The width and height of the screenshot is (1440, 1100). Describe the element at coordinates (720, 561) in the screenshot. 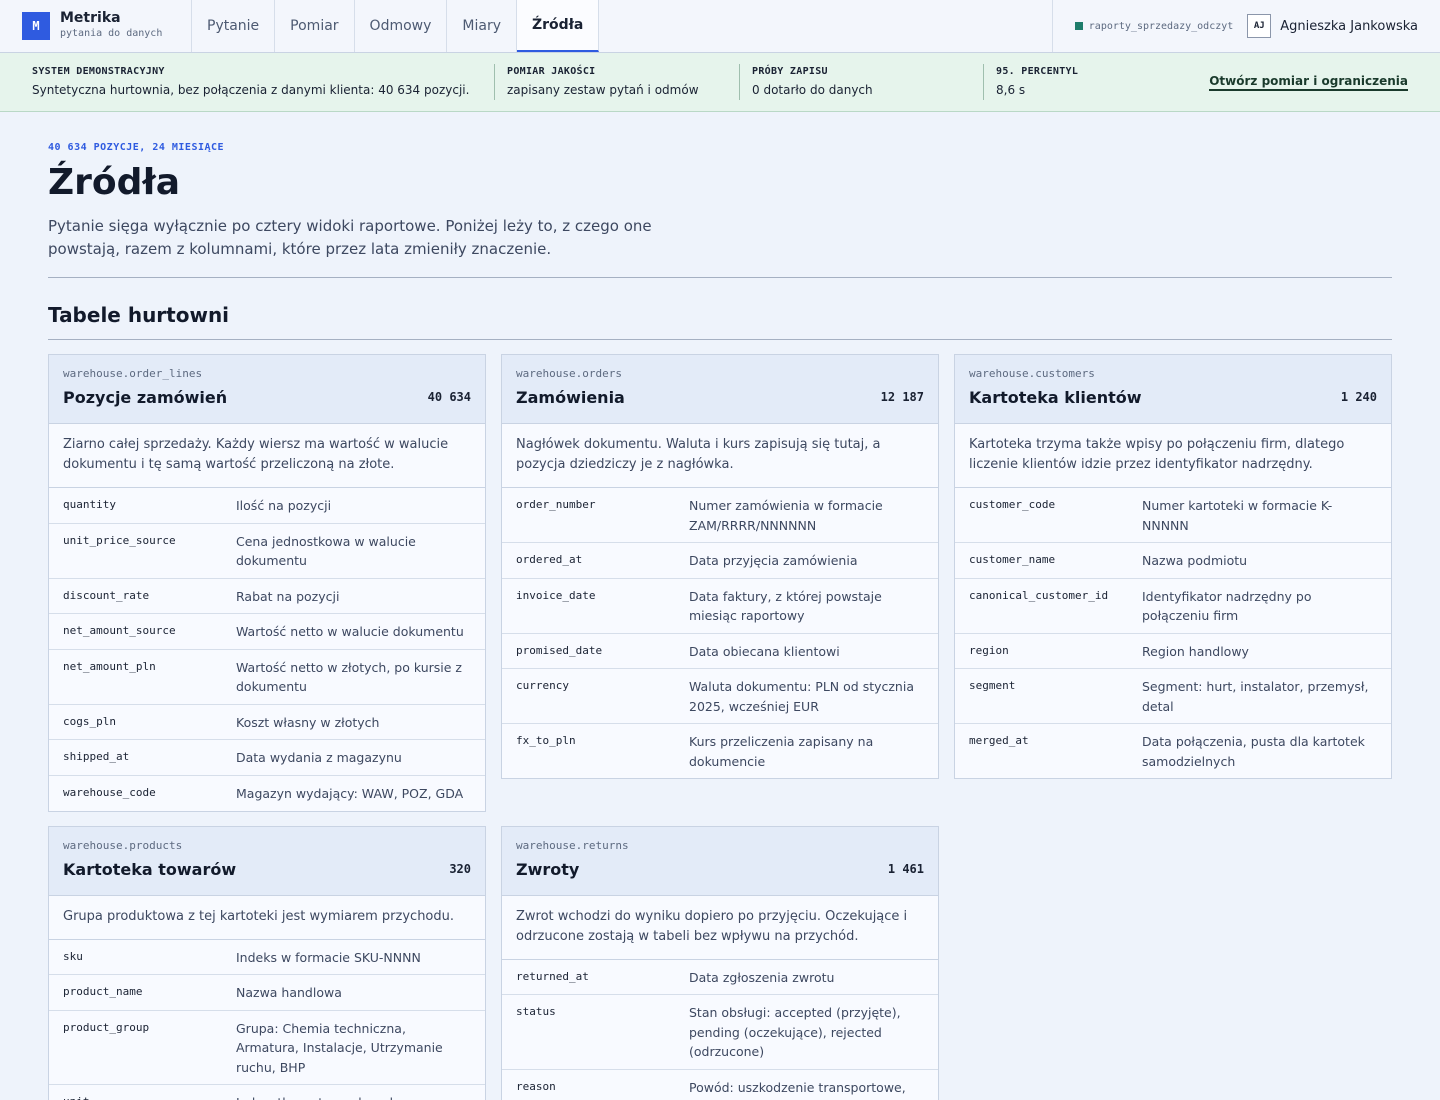

I see `column-row: ordered_at Data przyjęcia zamówienia` at that location.